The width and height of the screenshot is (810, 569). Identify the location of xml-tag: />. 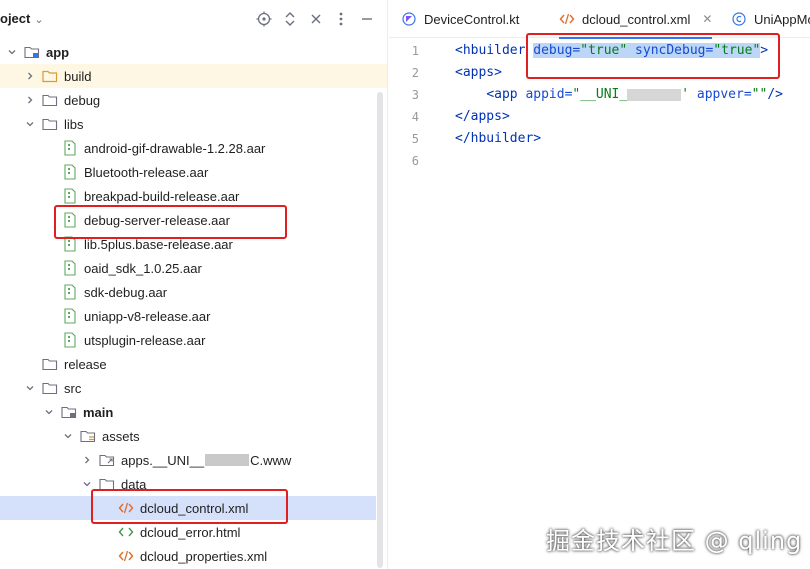
(775, 94).